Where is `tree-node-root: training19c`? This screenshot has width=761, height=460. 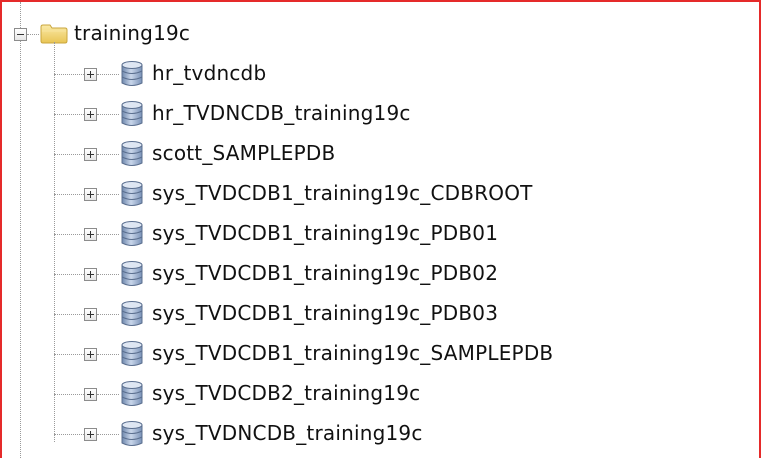
tree-node-root: training19c is located at coordinates (380, 34).